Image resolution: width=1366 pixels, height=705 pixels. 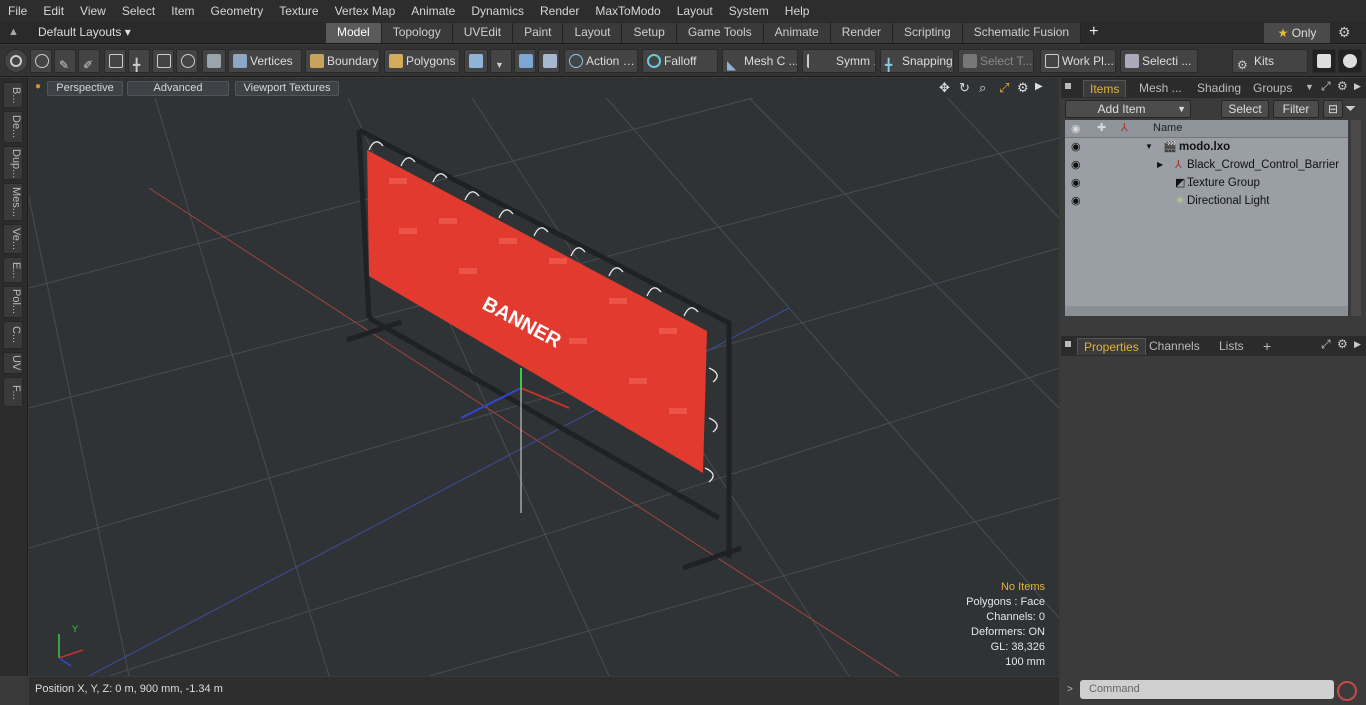 I want to click on tab-schematic-fusion: Schematic Fusion, so click(x=1022, y=33).